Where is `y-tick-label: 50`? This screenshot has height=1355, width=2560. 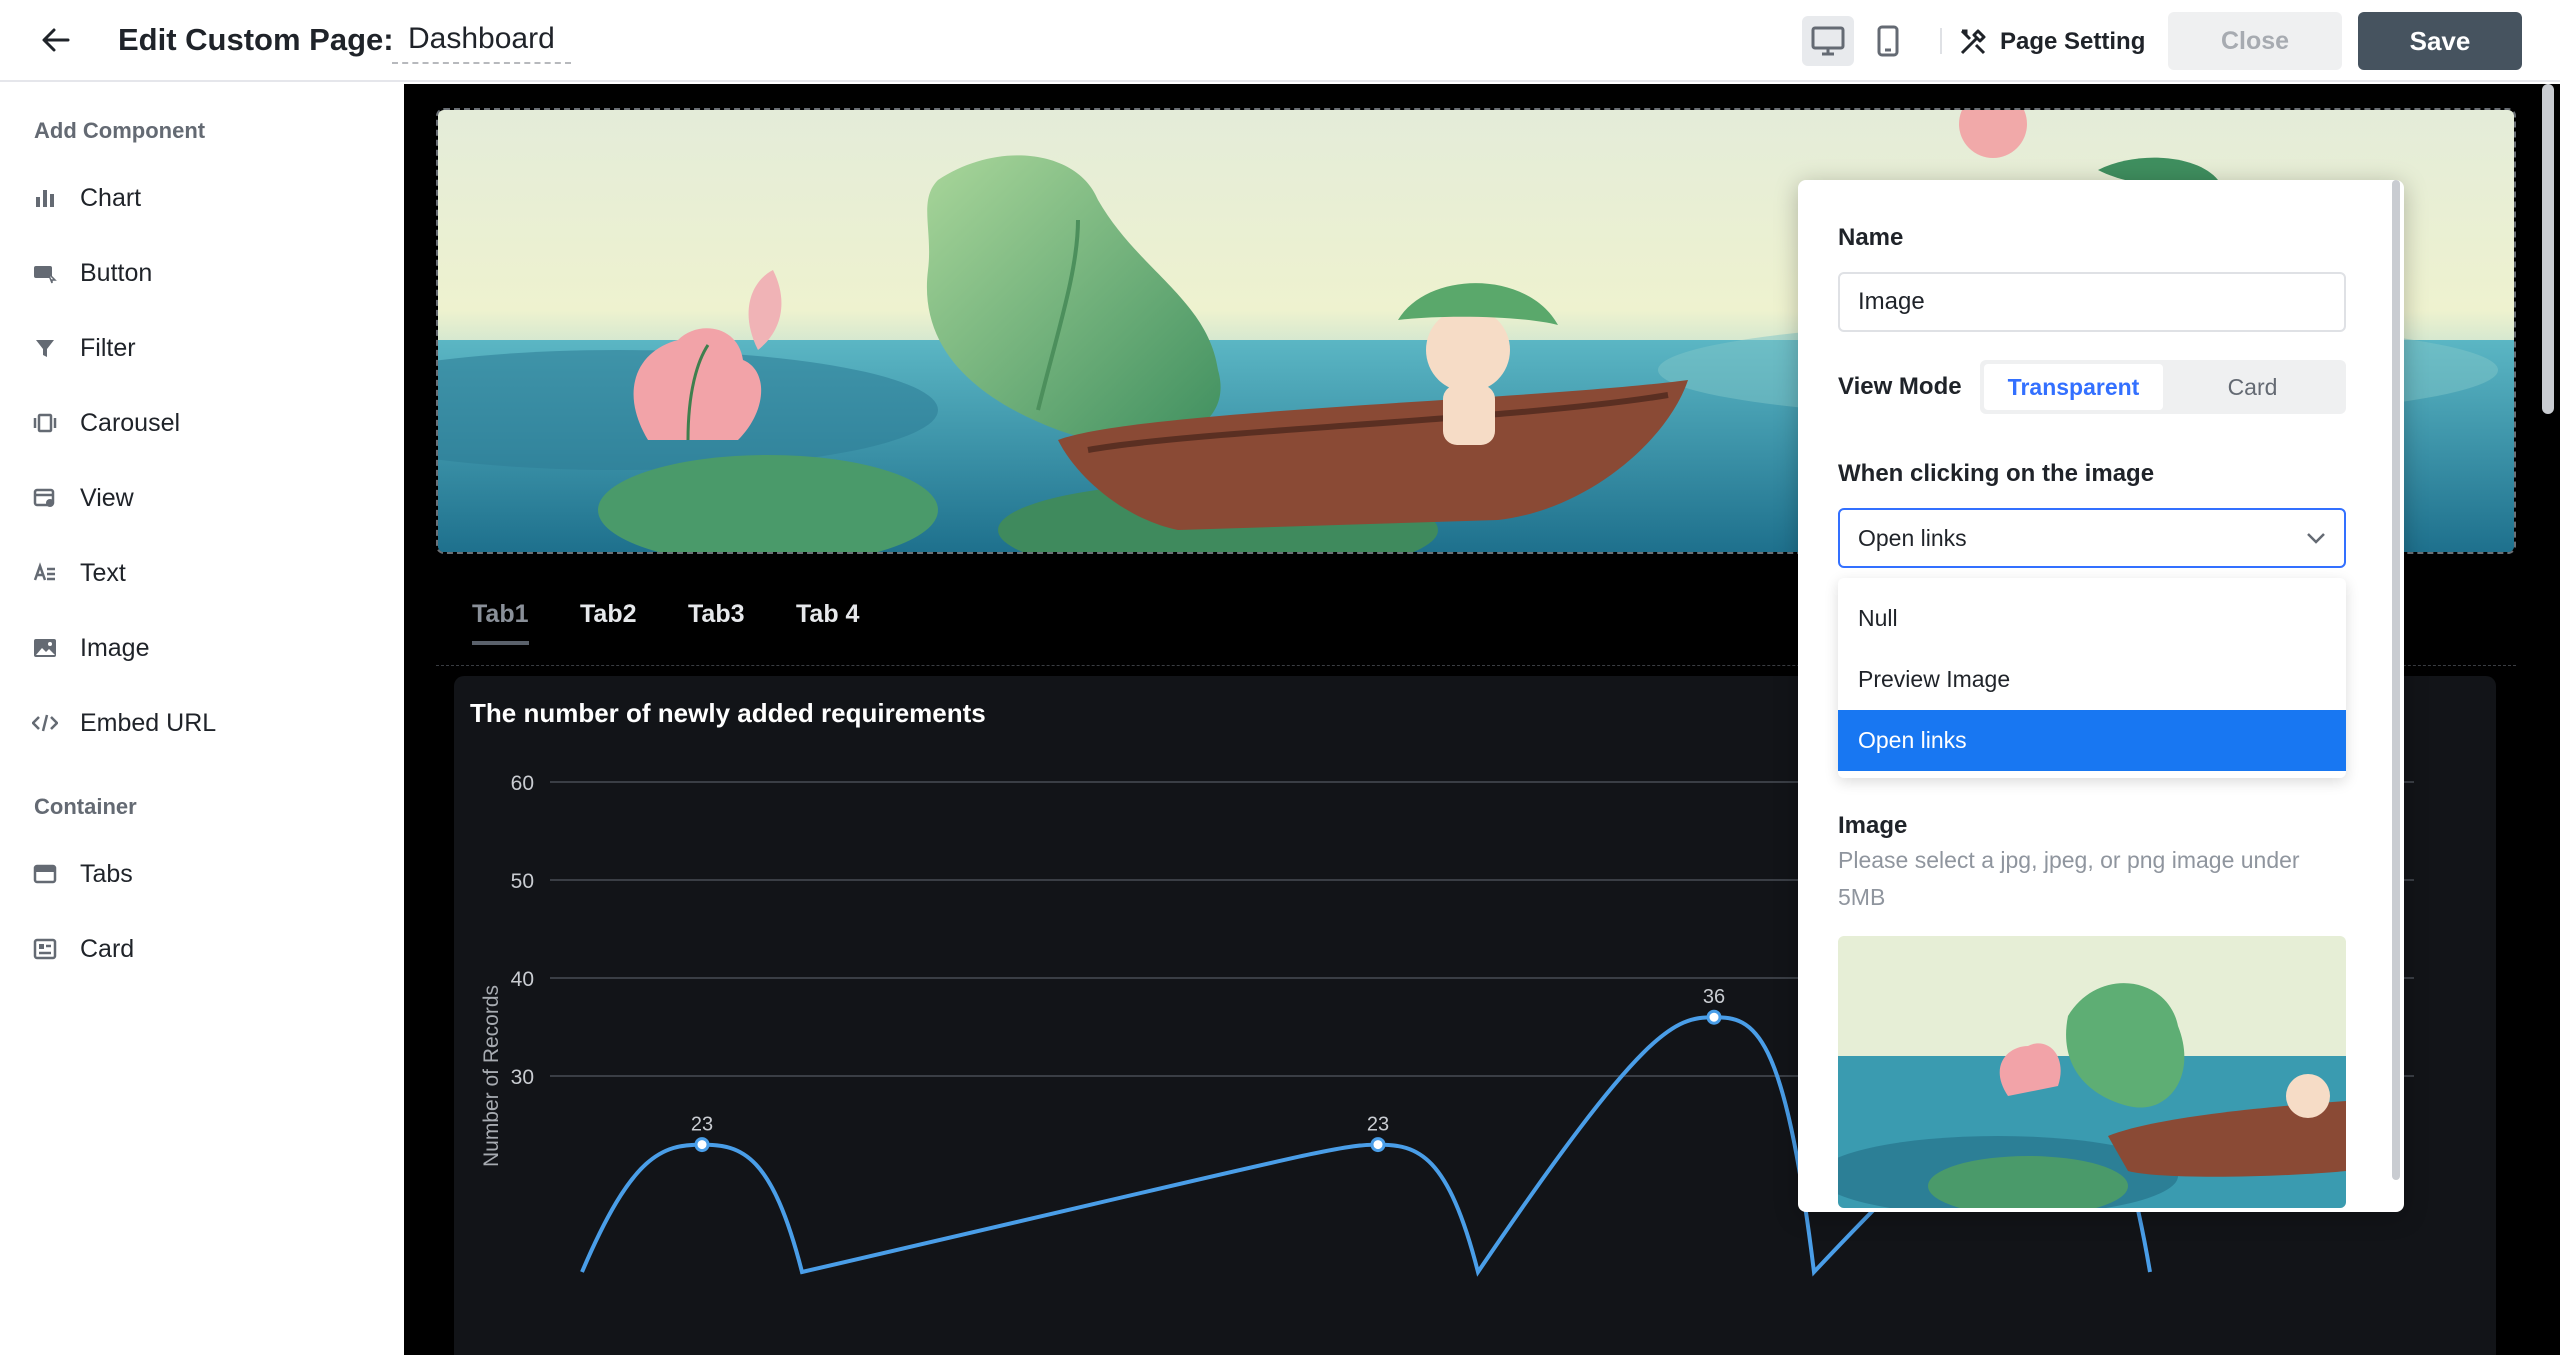
y-tick-label: 50 is located at coordinates (522, 881).